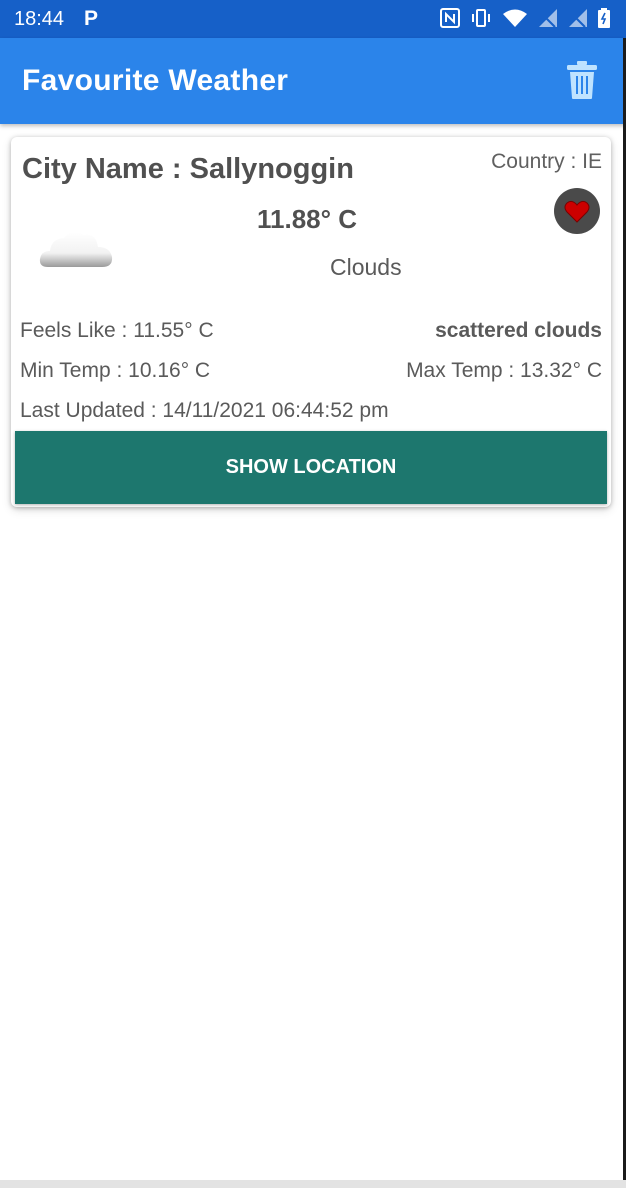 This screenshot has height=1188, width=626. I want to click on favourite-button, so click(577, 211).